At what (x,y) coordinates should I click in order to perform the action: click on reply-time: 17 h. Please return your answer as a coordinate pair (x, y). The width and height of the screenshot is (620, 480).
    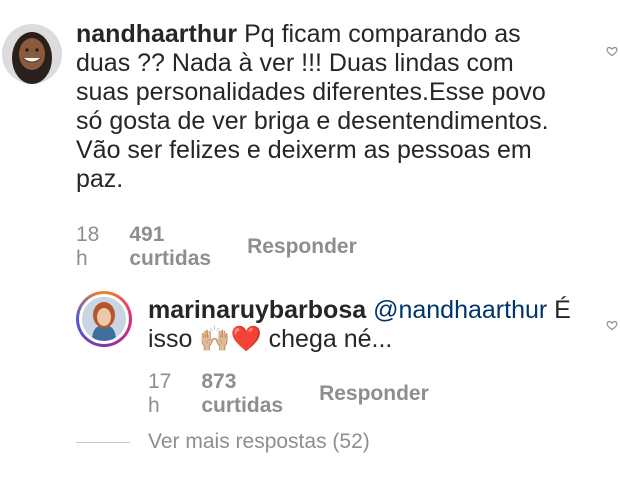
    Looking at the image, I should click on (159, 394).